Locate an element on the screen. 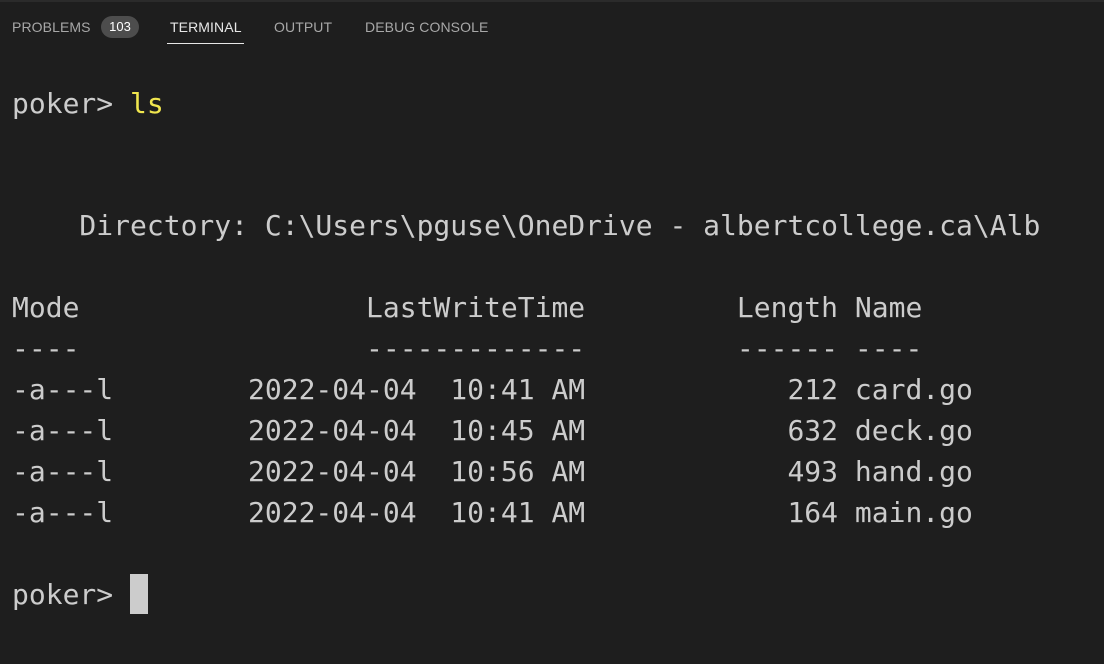 The width and height of the screenshot is (1104, 664). terminal-command-line: poker> ls is located at coordinates (88, 104).